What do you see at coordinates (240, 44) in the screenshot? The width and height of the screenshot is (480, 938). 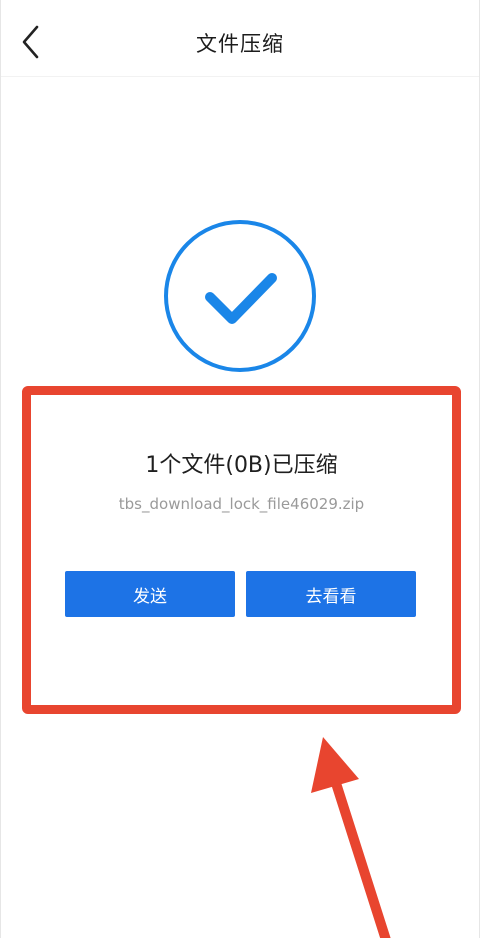 I see `page-title: 文件压缩` at bounding box center [240, 44].